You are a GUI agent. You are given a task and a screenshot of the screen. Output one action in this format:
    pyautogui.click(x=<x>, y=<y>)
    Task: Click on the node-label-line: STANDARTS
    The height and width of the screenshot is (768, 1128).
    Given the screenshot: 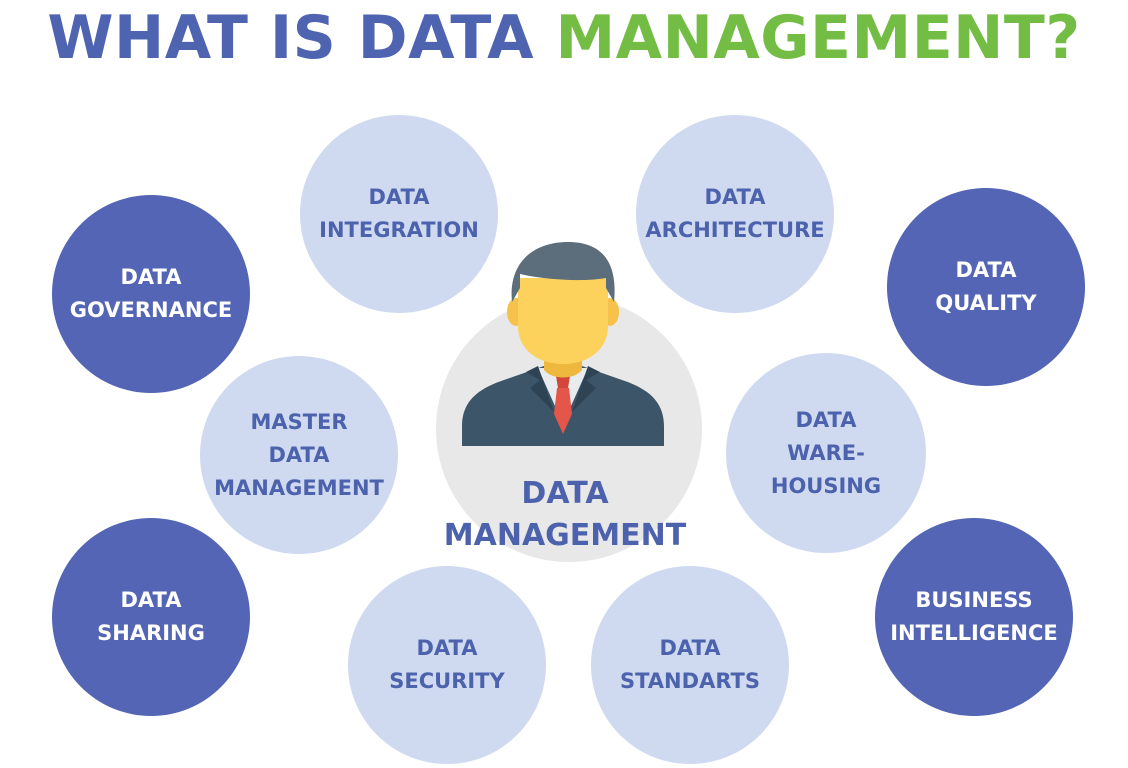 What is the action you would take?
    pyautogui.click(x=689, y=681)
    